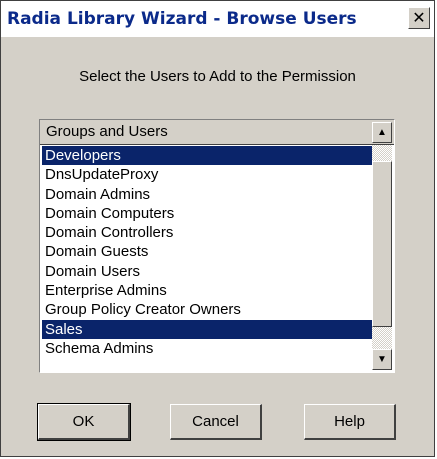 This screenshot has width=437, height=459. I want to click on list-item-label: DnsUpdateProxy, so click(102, 175).